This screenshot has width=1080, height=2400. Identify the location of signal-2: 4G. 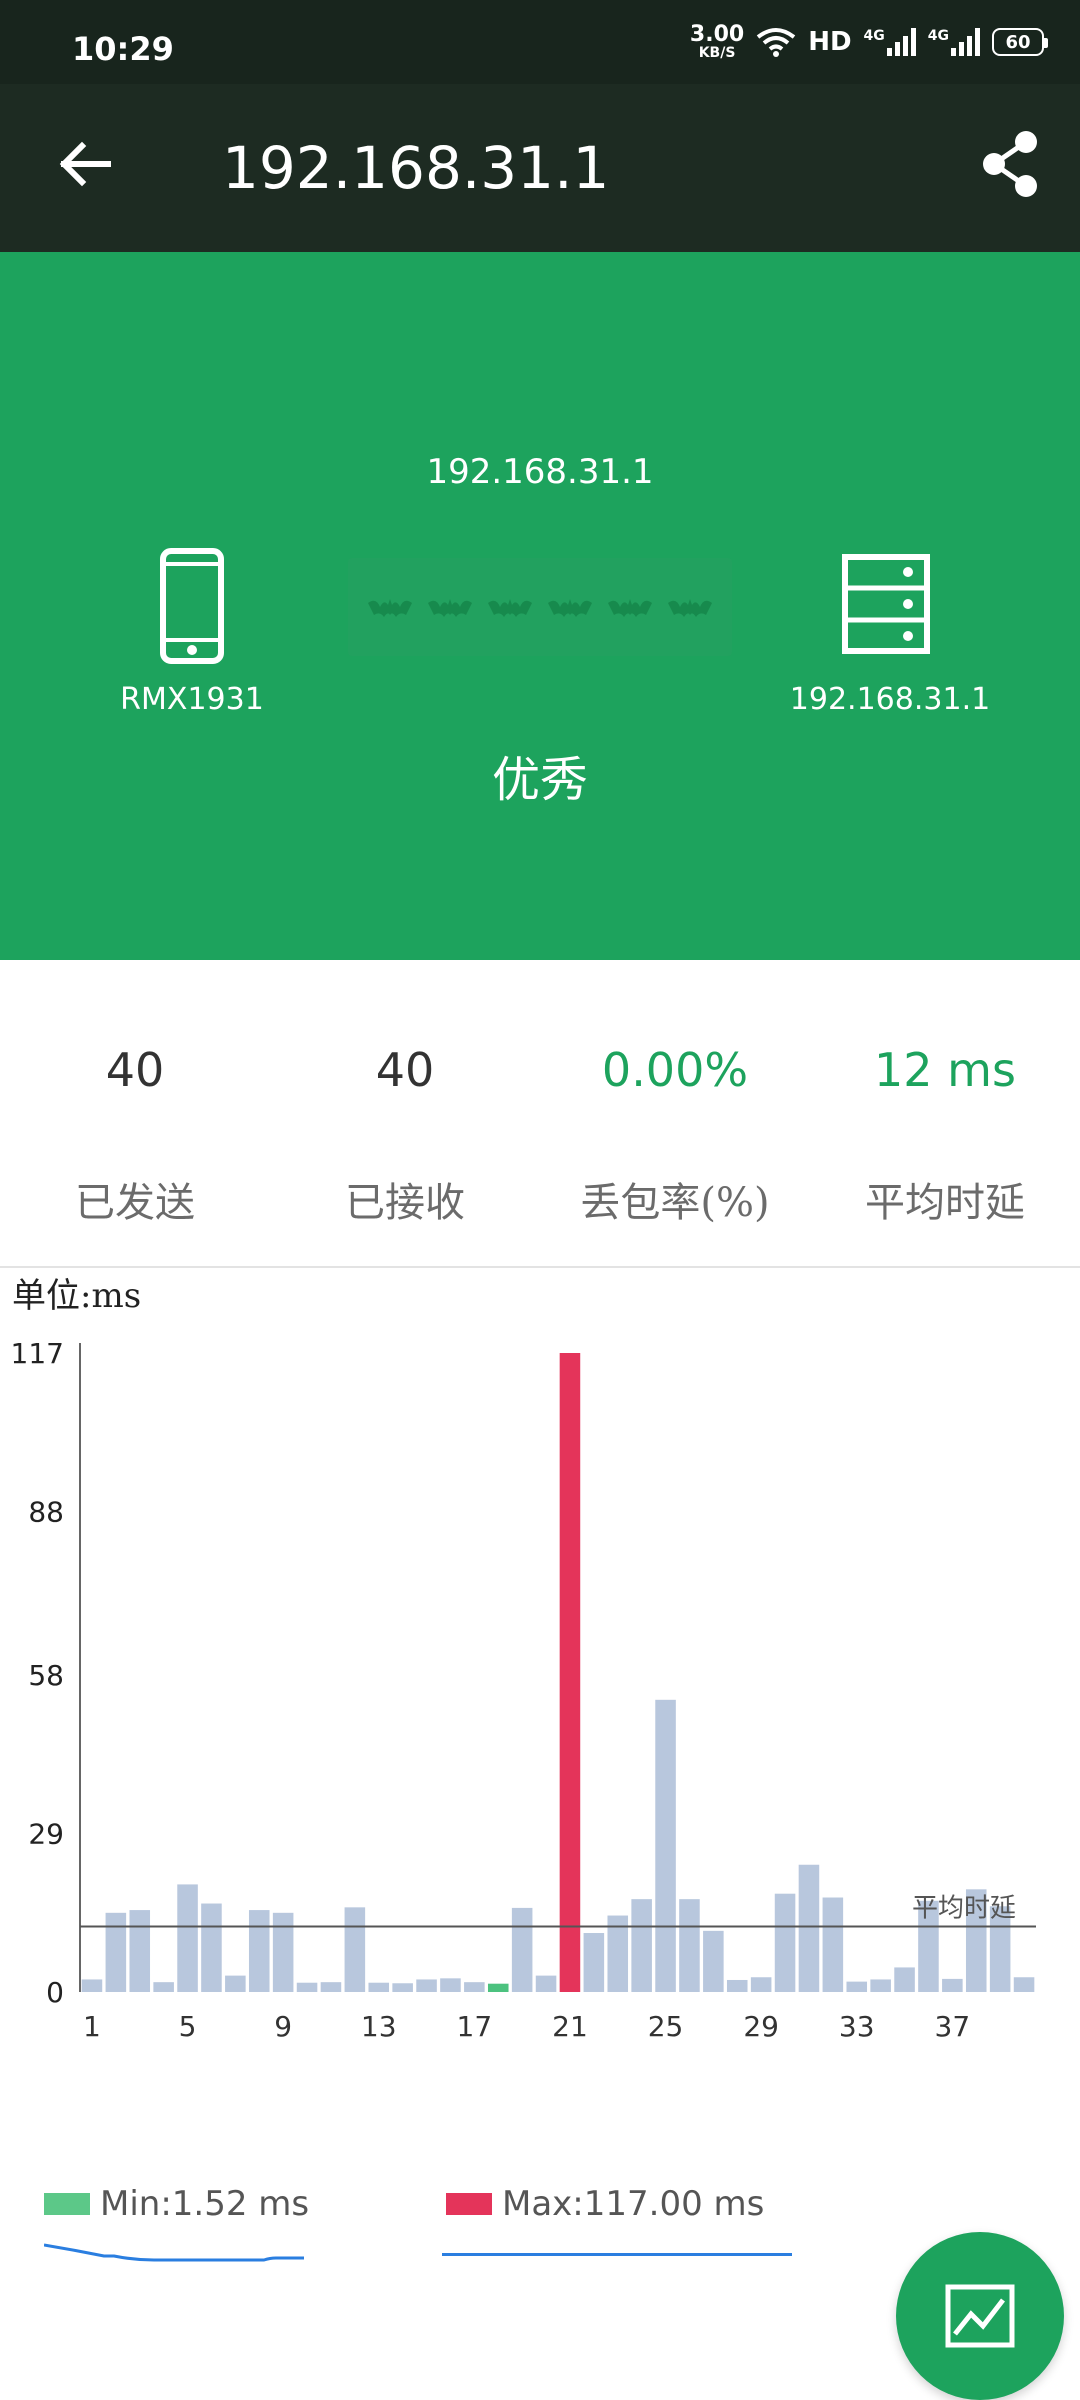
(954, 42).